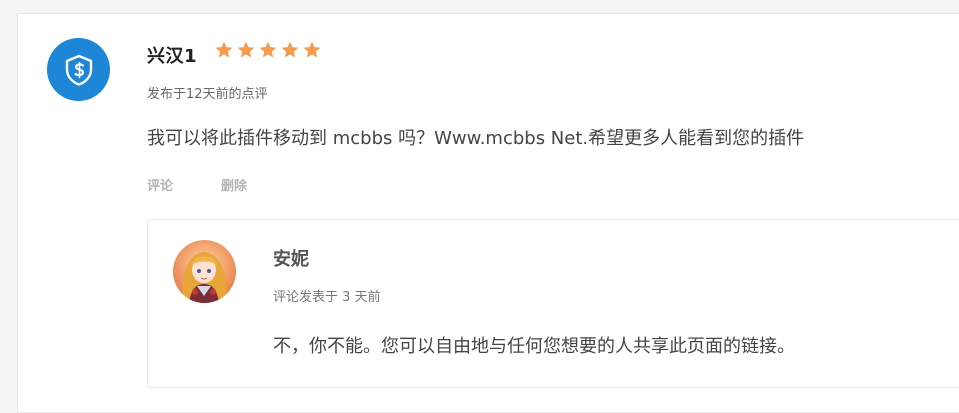 This screenshot has width=959, height=413. Describe the element at coordinates (234, 184) in the screenshot. I see `delete-button: 删除` at that location.